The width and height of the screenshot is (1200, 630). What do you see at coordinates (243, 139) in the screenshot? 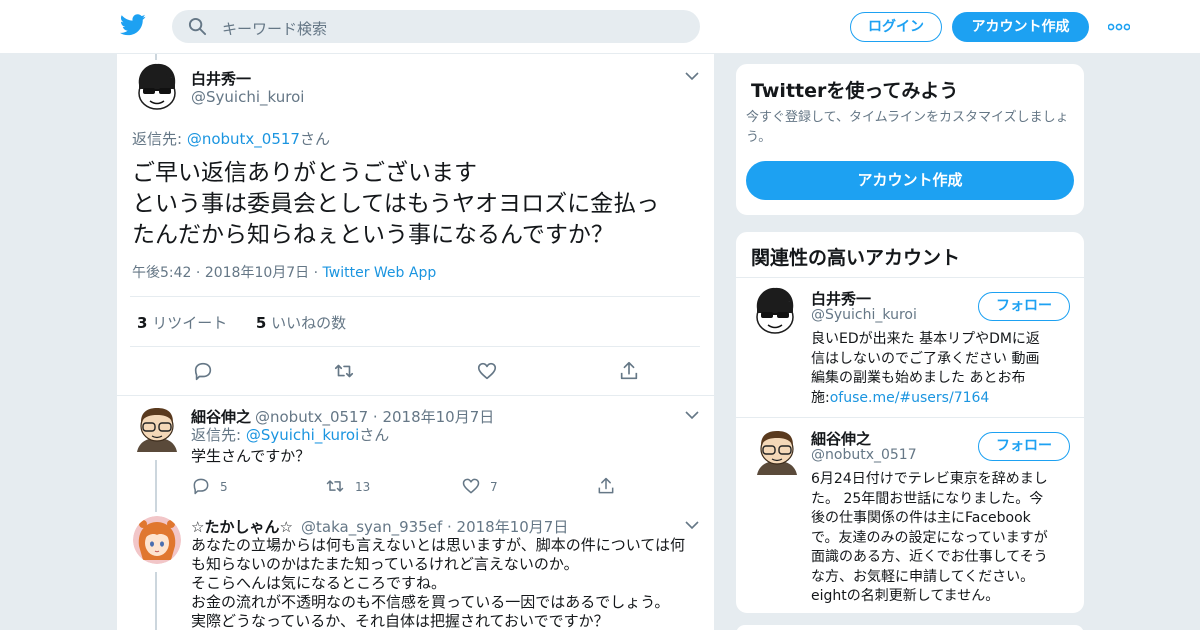
I see `replying-to-link: @nobutx_0517` at bounding box center [243, 139].